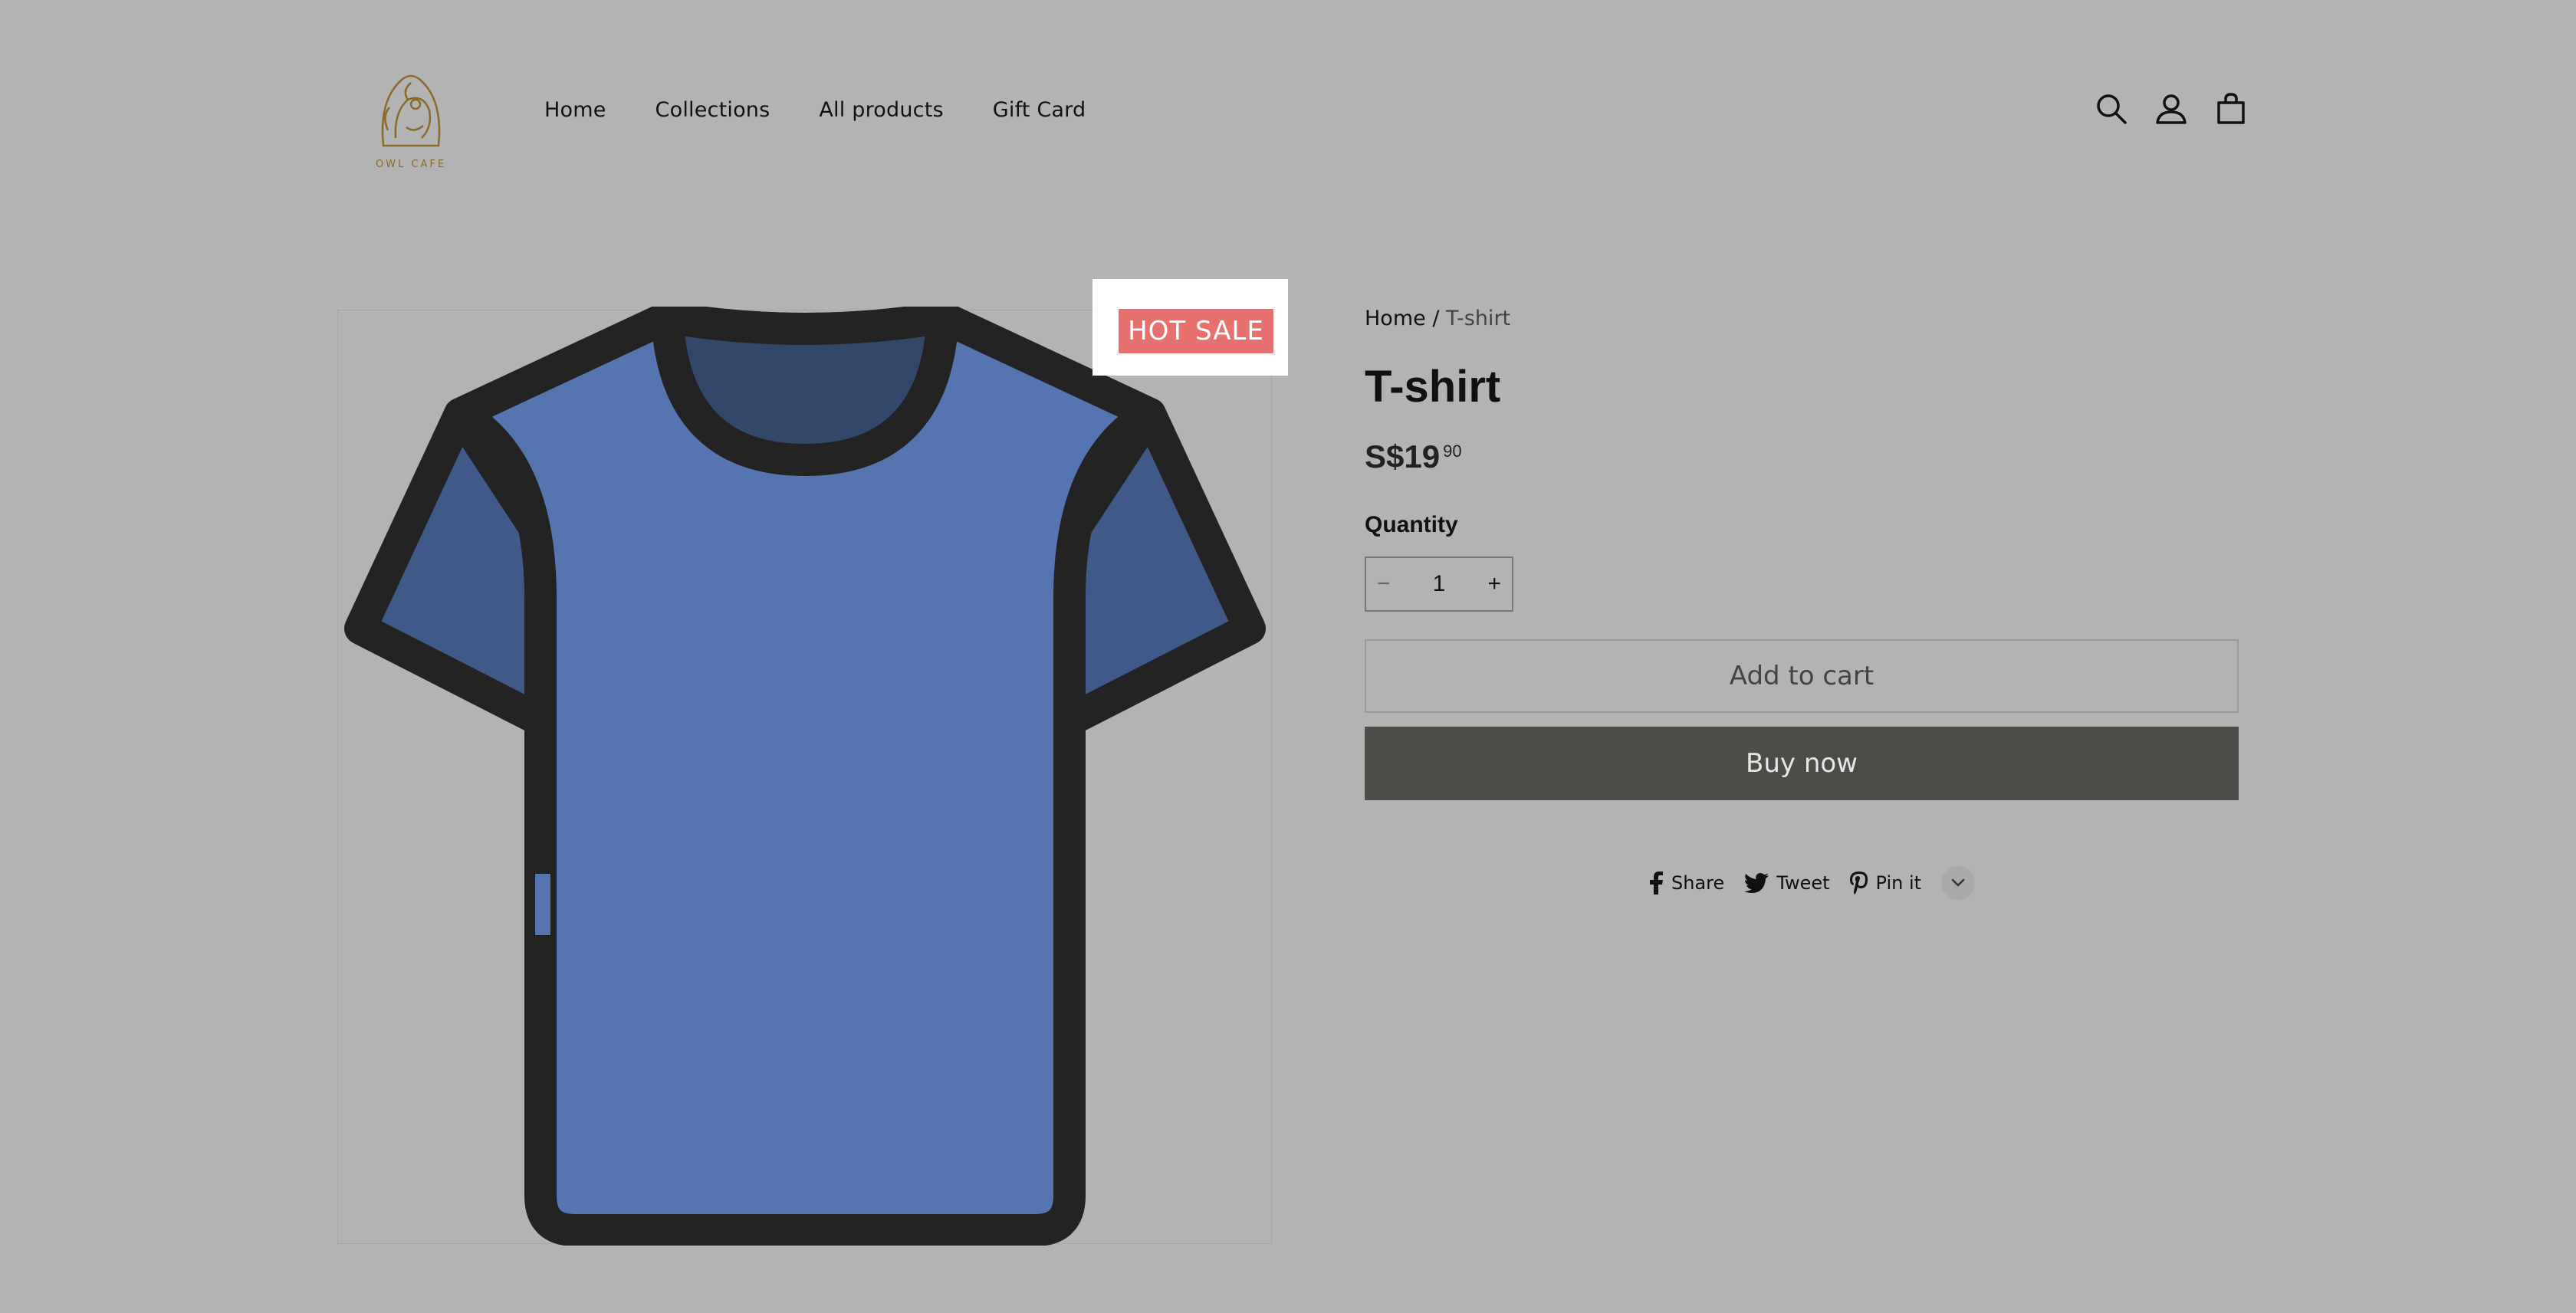 The width and height of the screenshot is (2576, 1313). Describe the element at coordinates (1858, 883) in the screenshot. I see `pinterest-icon` at that location.